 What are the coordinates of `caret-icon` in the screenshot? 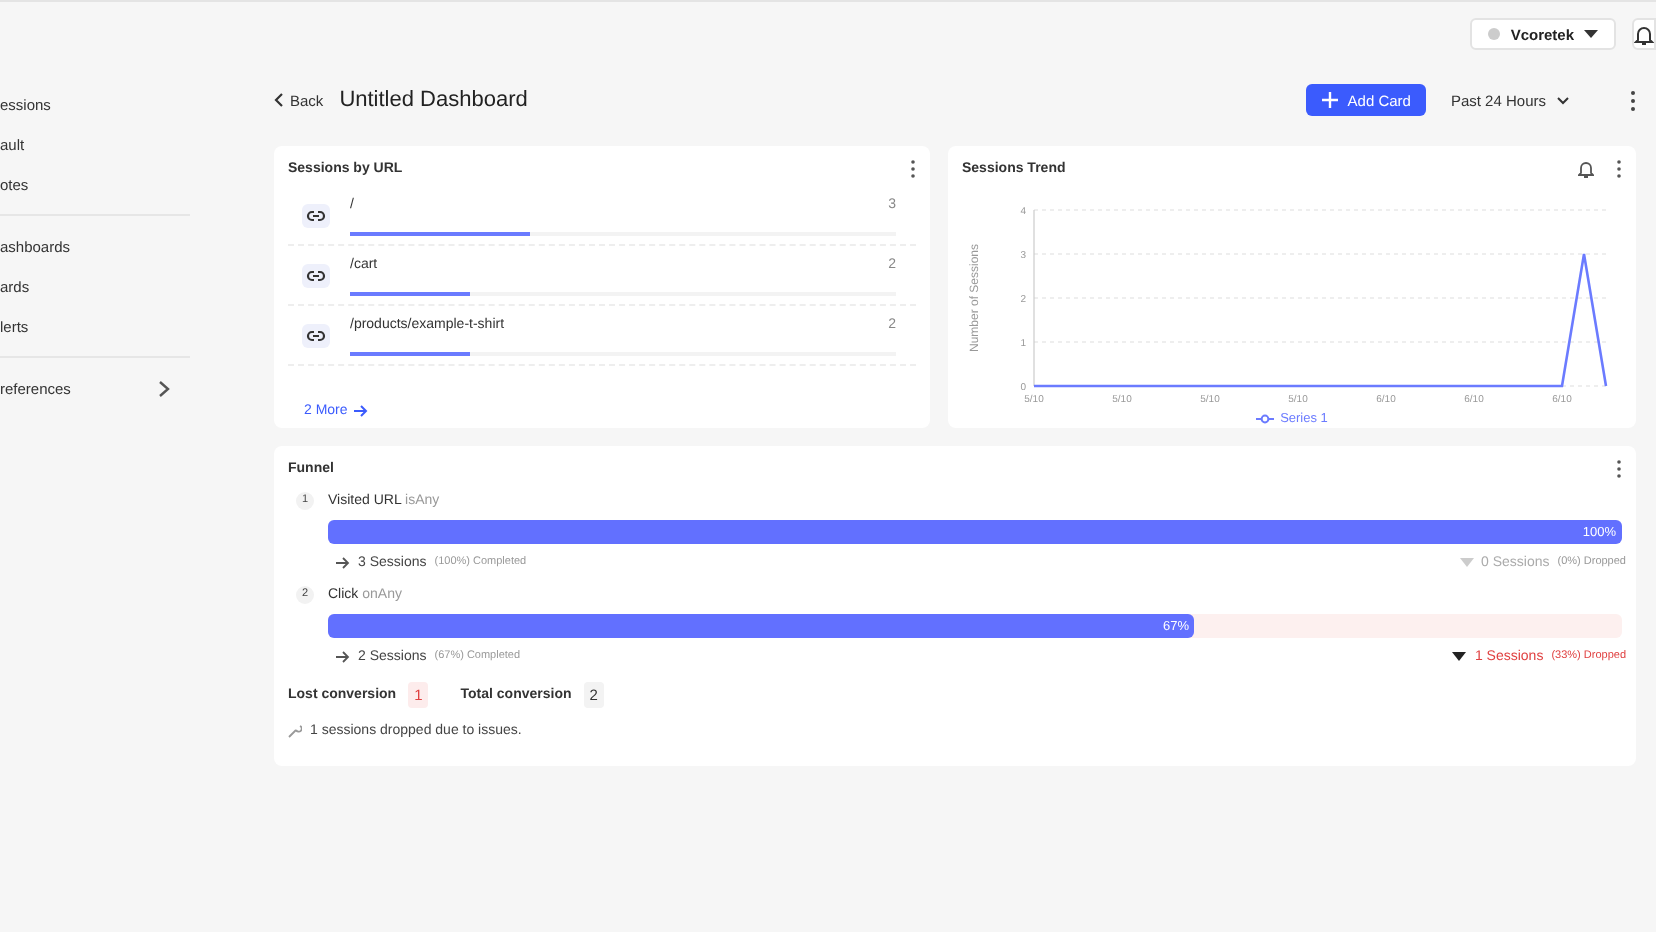 It's located at (1591, 34).